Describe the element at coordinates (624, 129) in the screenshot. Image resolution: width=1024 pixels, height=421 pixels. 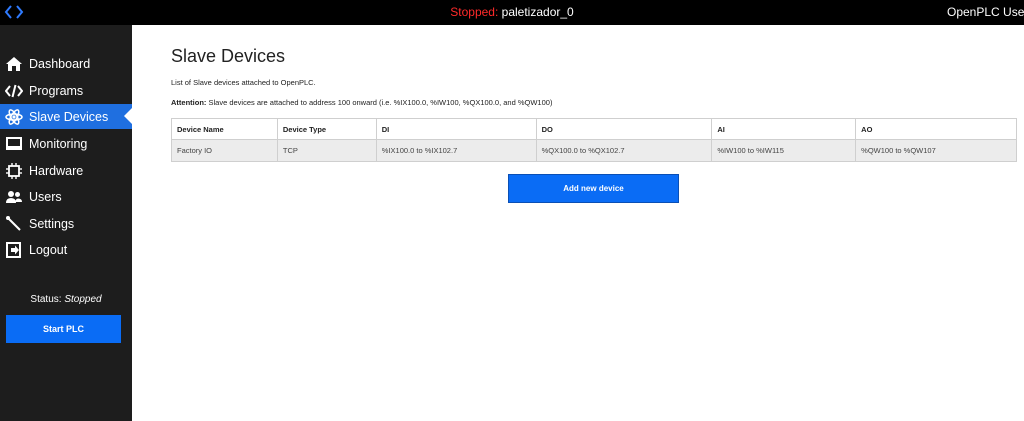
I see `column-header: DO` at that location.